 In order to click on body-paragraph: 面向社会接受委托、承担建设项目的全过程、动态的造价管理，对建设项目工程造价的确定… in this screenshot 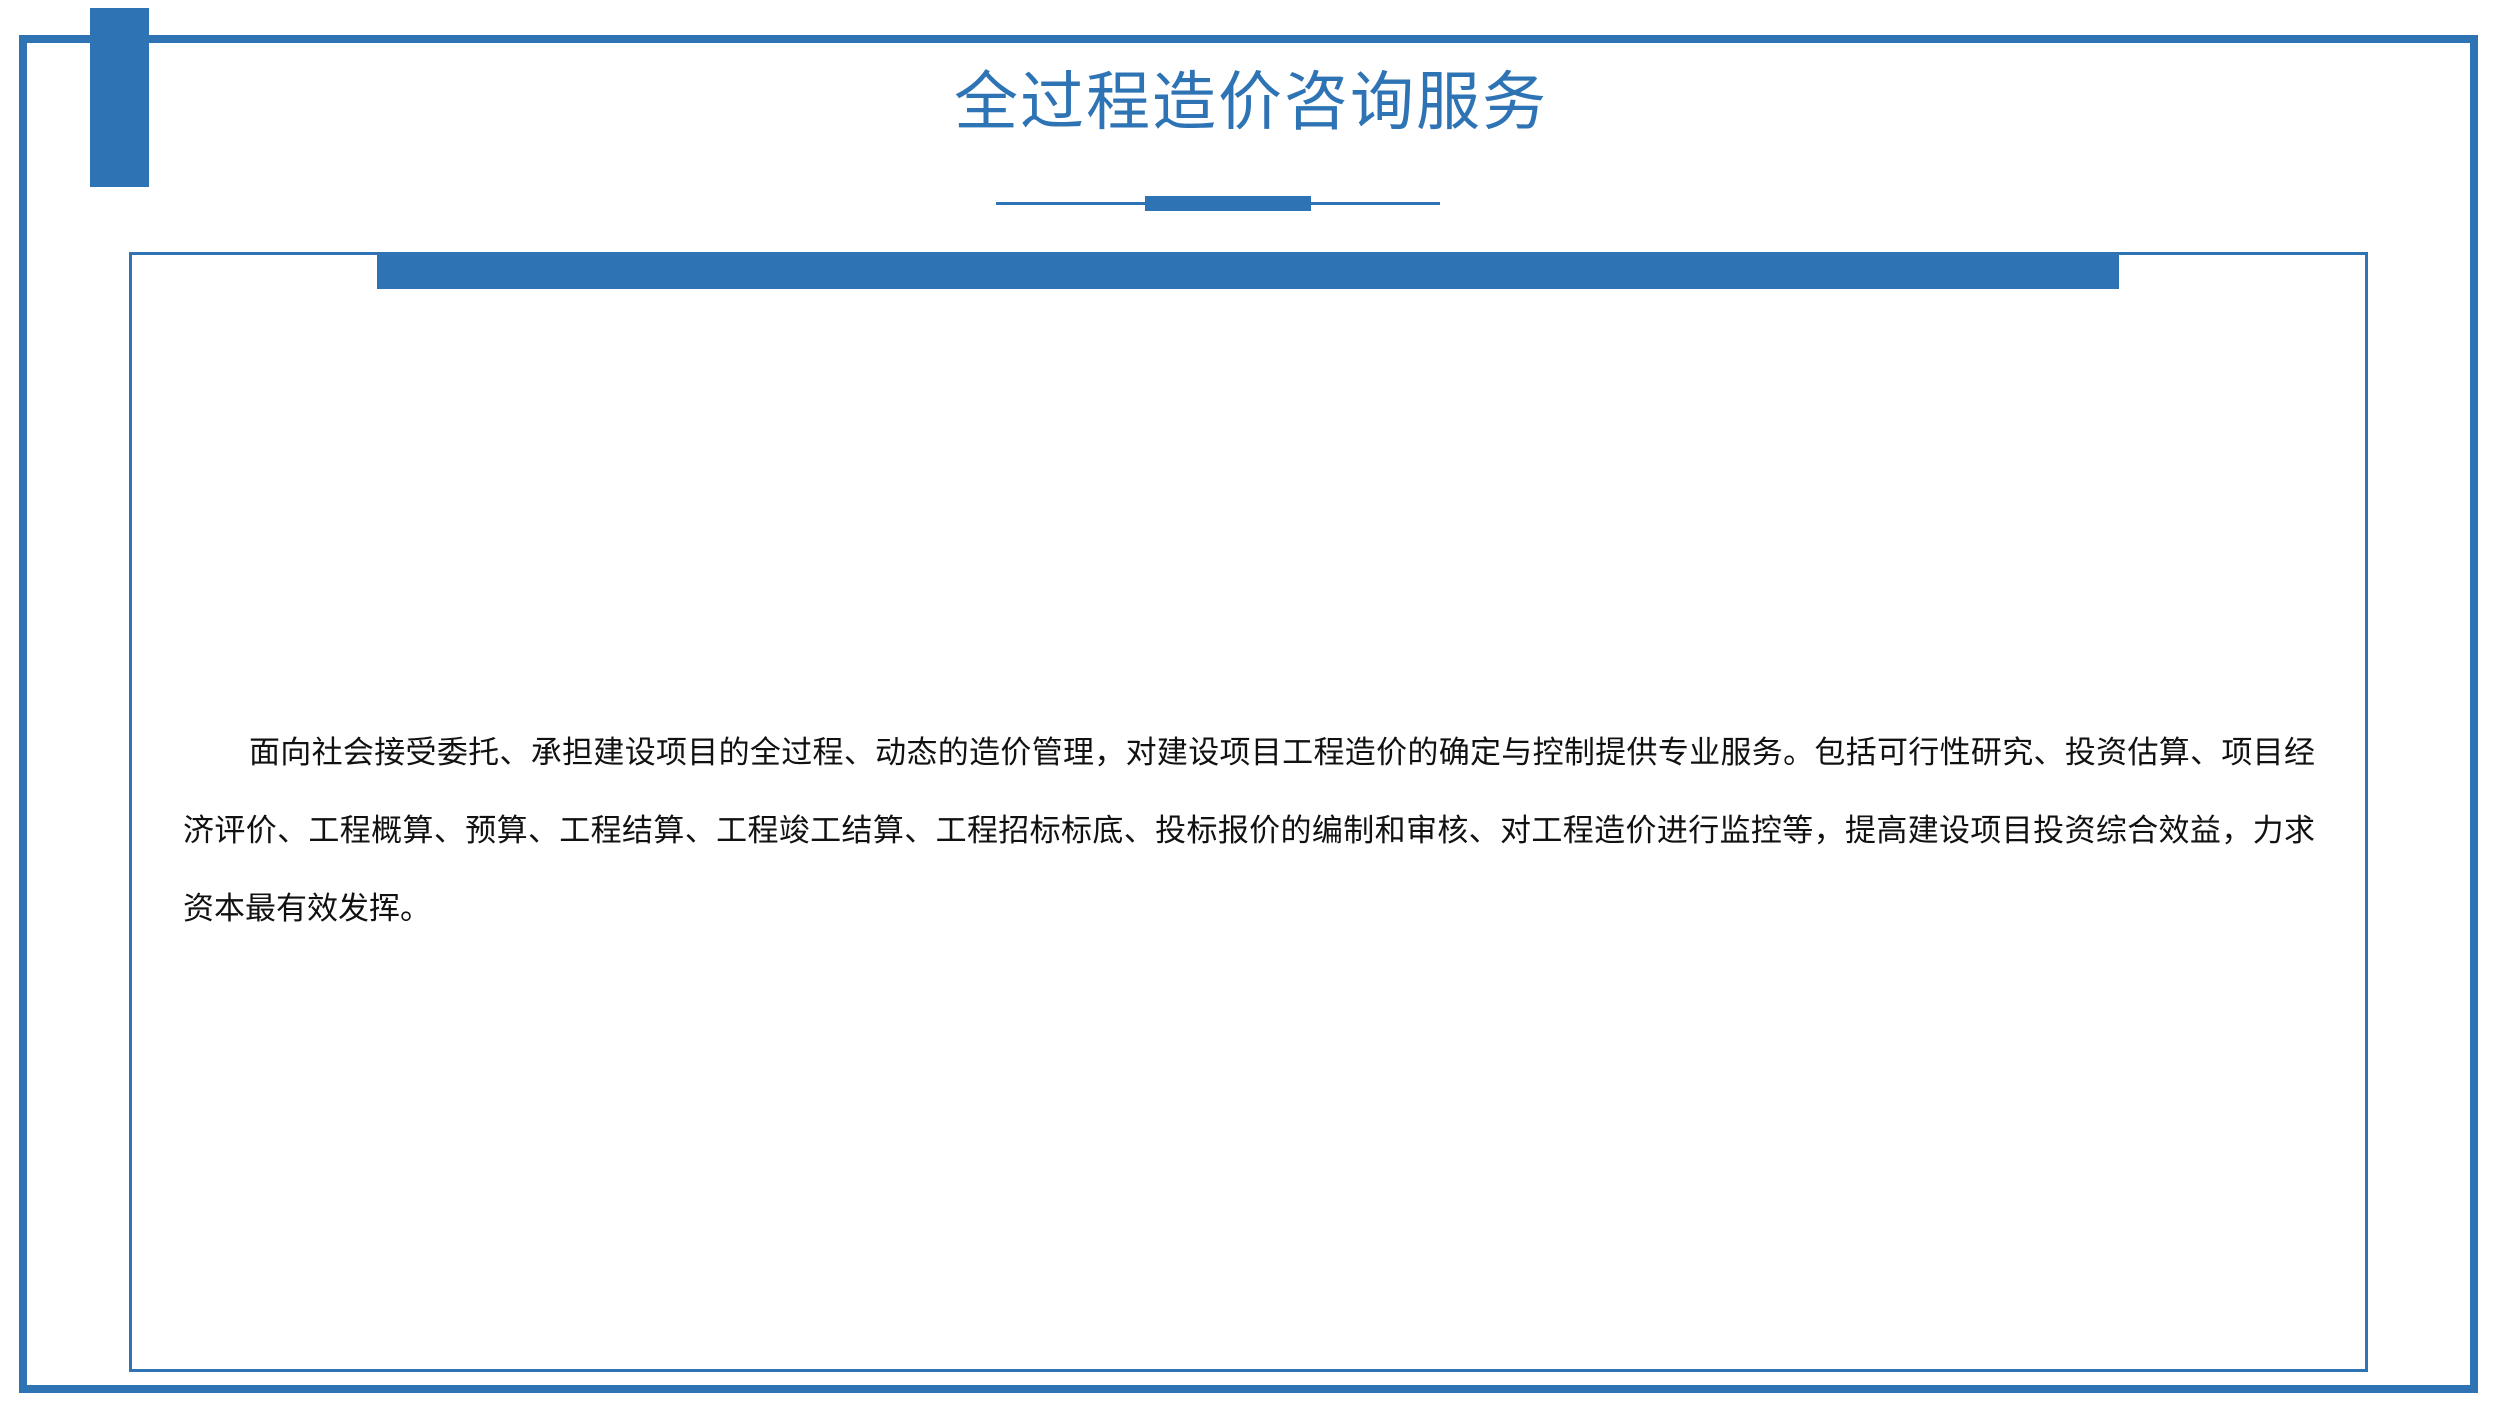, I will do `click(1249, 831)`.